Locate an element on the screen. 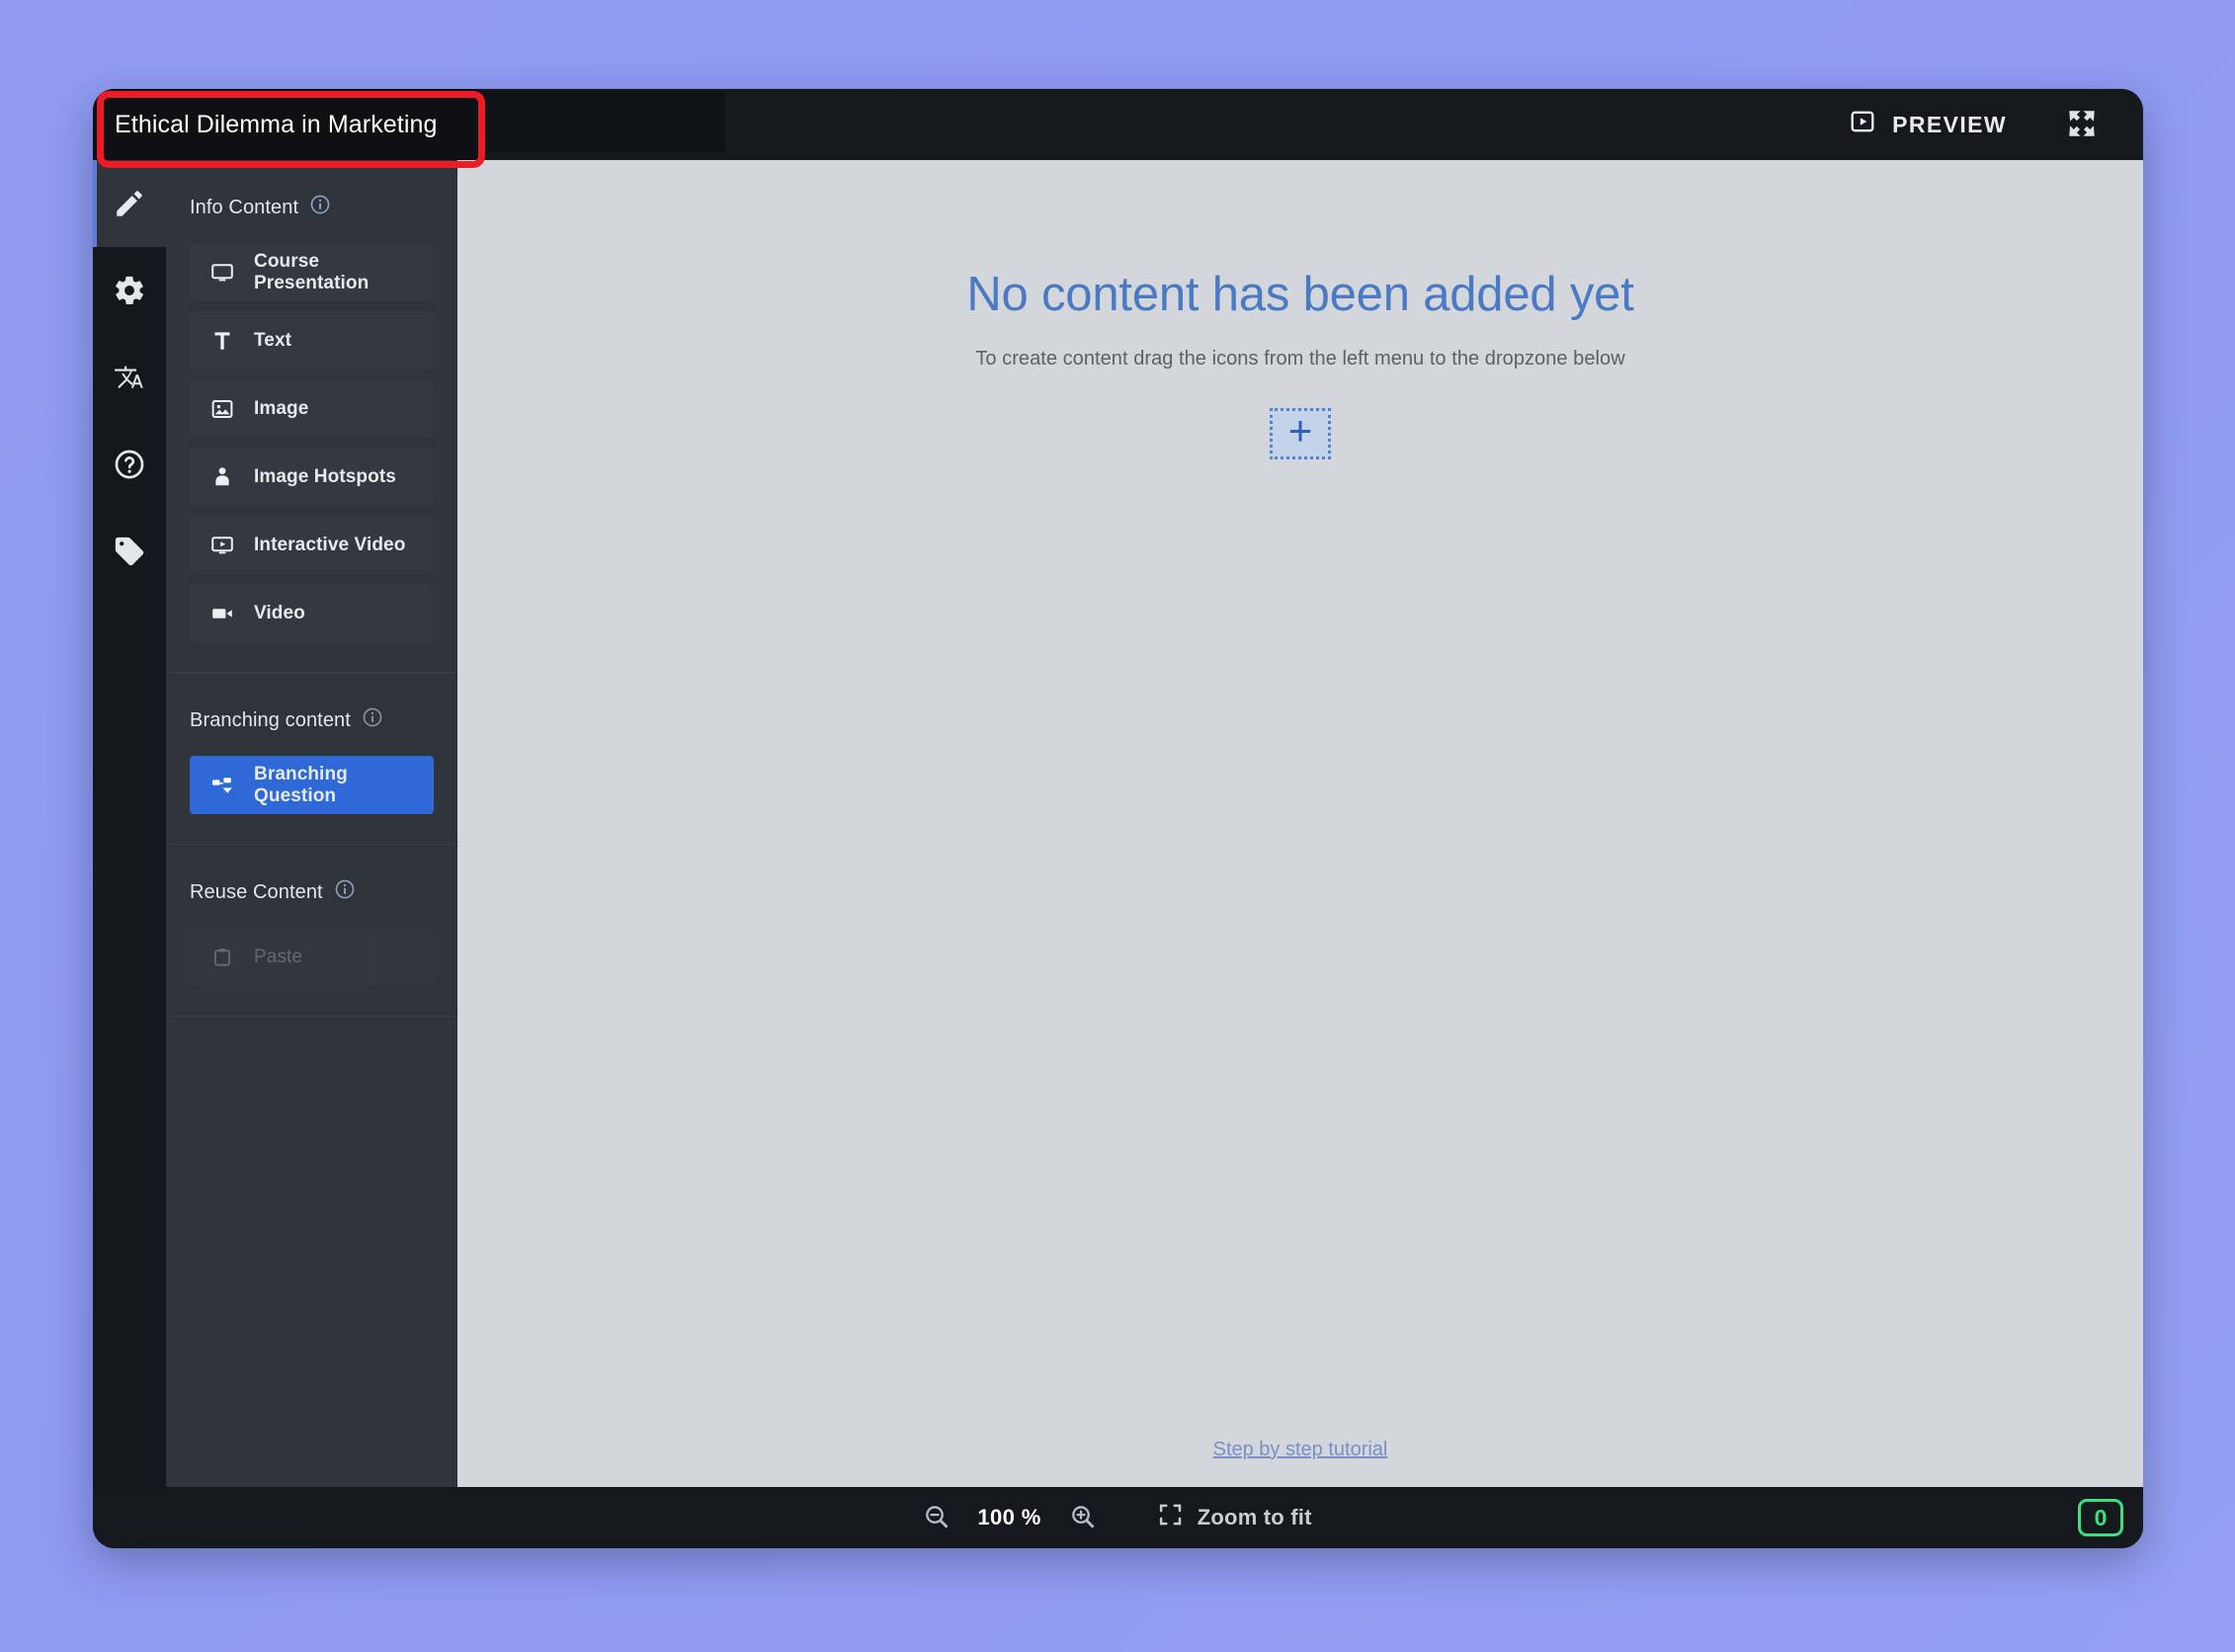 This screenshot has height=1652, width=2235. library-item-label: Branching Question is located at coordinates (301, 784).